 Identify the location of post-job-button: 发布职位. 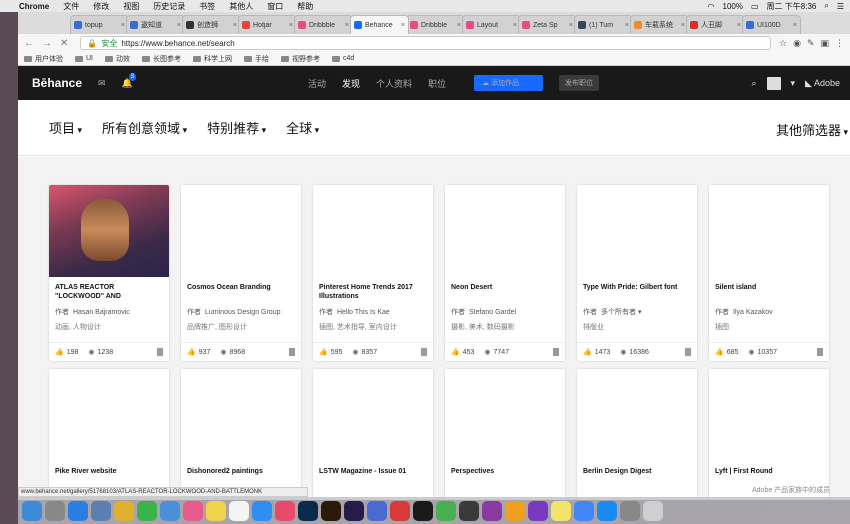
(579, 83).